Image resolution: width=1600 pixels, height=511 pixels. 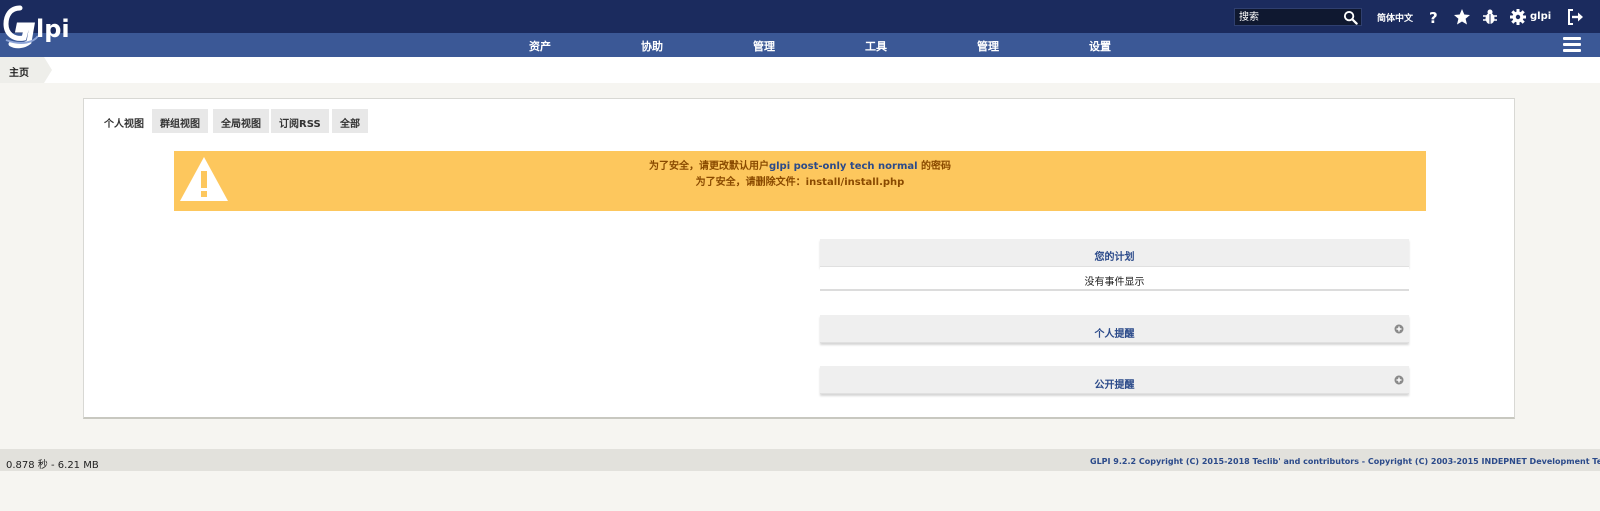 I want to click on menu-assistance: 协助, so click(x=652, y=46).